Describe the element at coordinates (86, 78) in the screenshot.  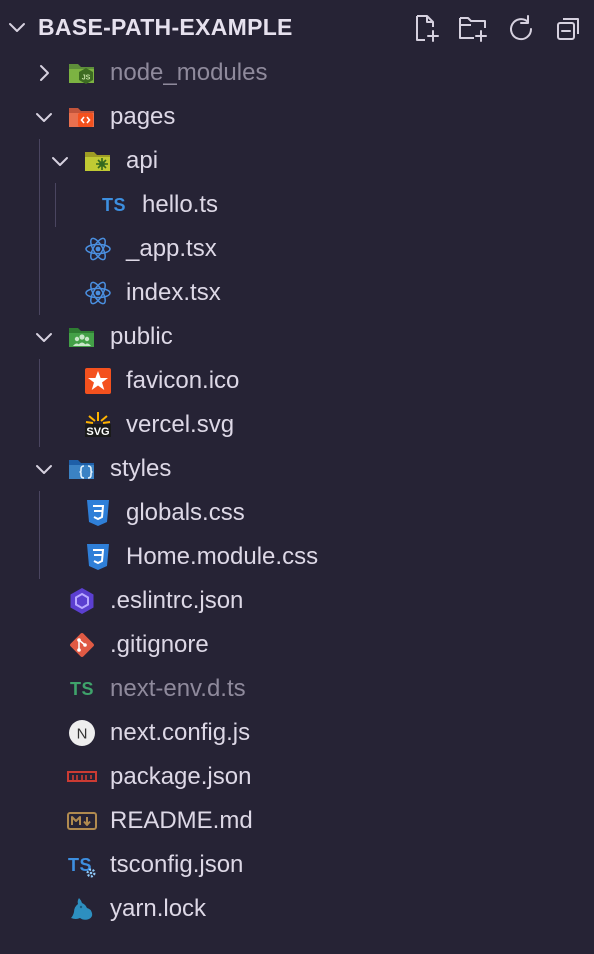
I see `svg-text: JS` at that location.